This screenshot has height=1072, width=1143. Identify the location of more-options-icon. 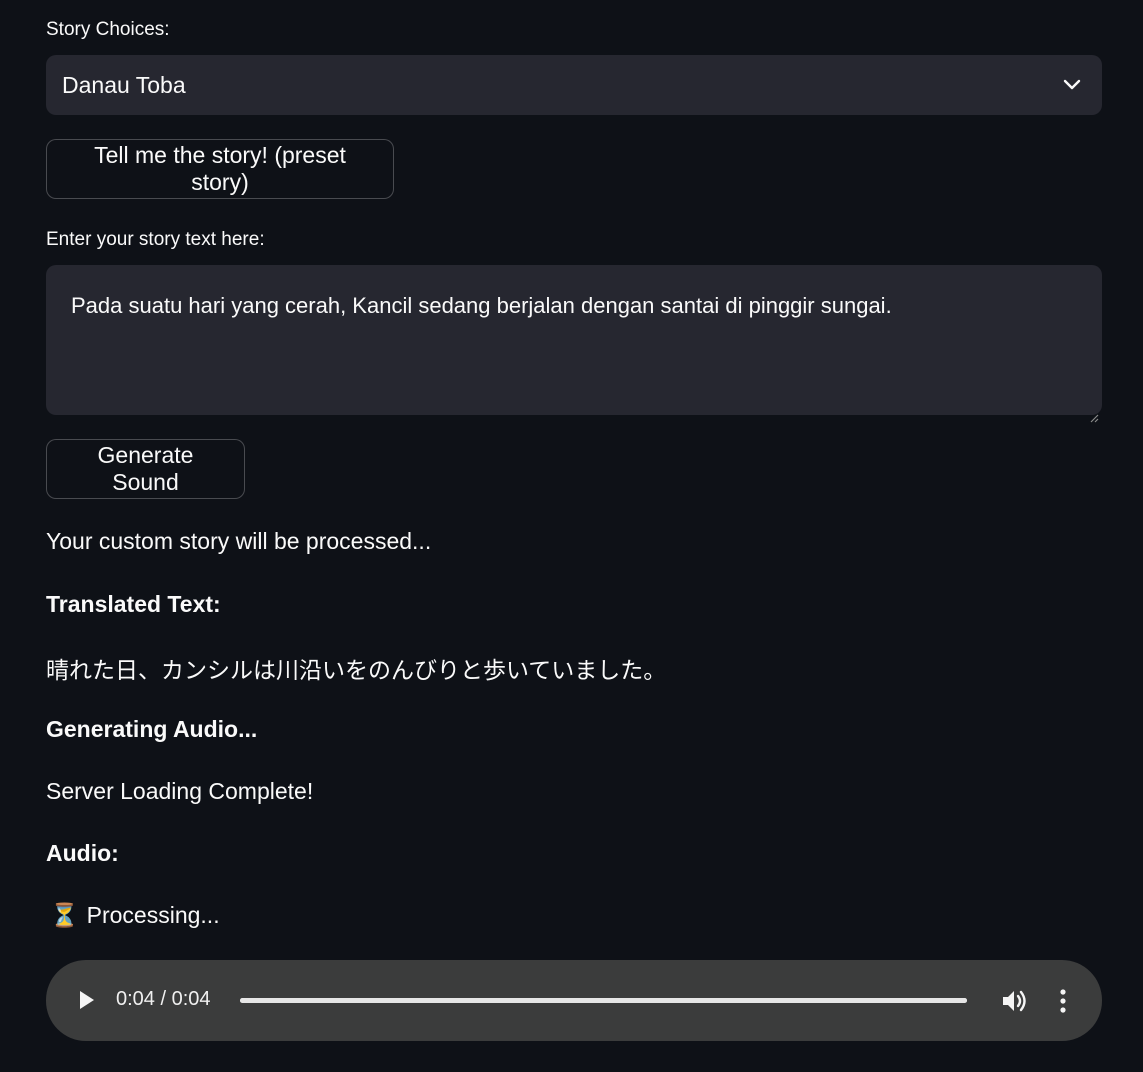
(1063, 1001).